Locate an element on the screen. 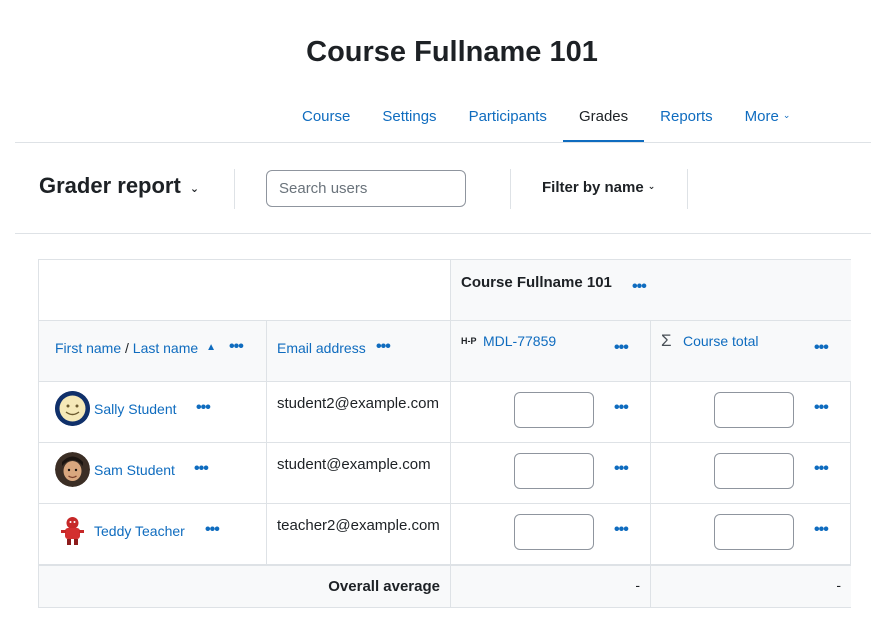 This screenshot has width=871, height=630. nav-tab-reports: Reports is located at coordinates (686, 116).